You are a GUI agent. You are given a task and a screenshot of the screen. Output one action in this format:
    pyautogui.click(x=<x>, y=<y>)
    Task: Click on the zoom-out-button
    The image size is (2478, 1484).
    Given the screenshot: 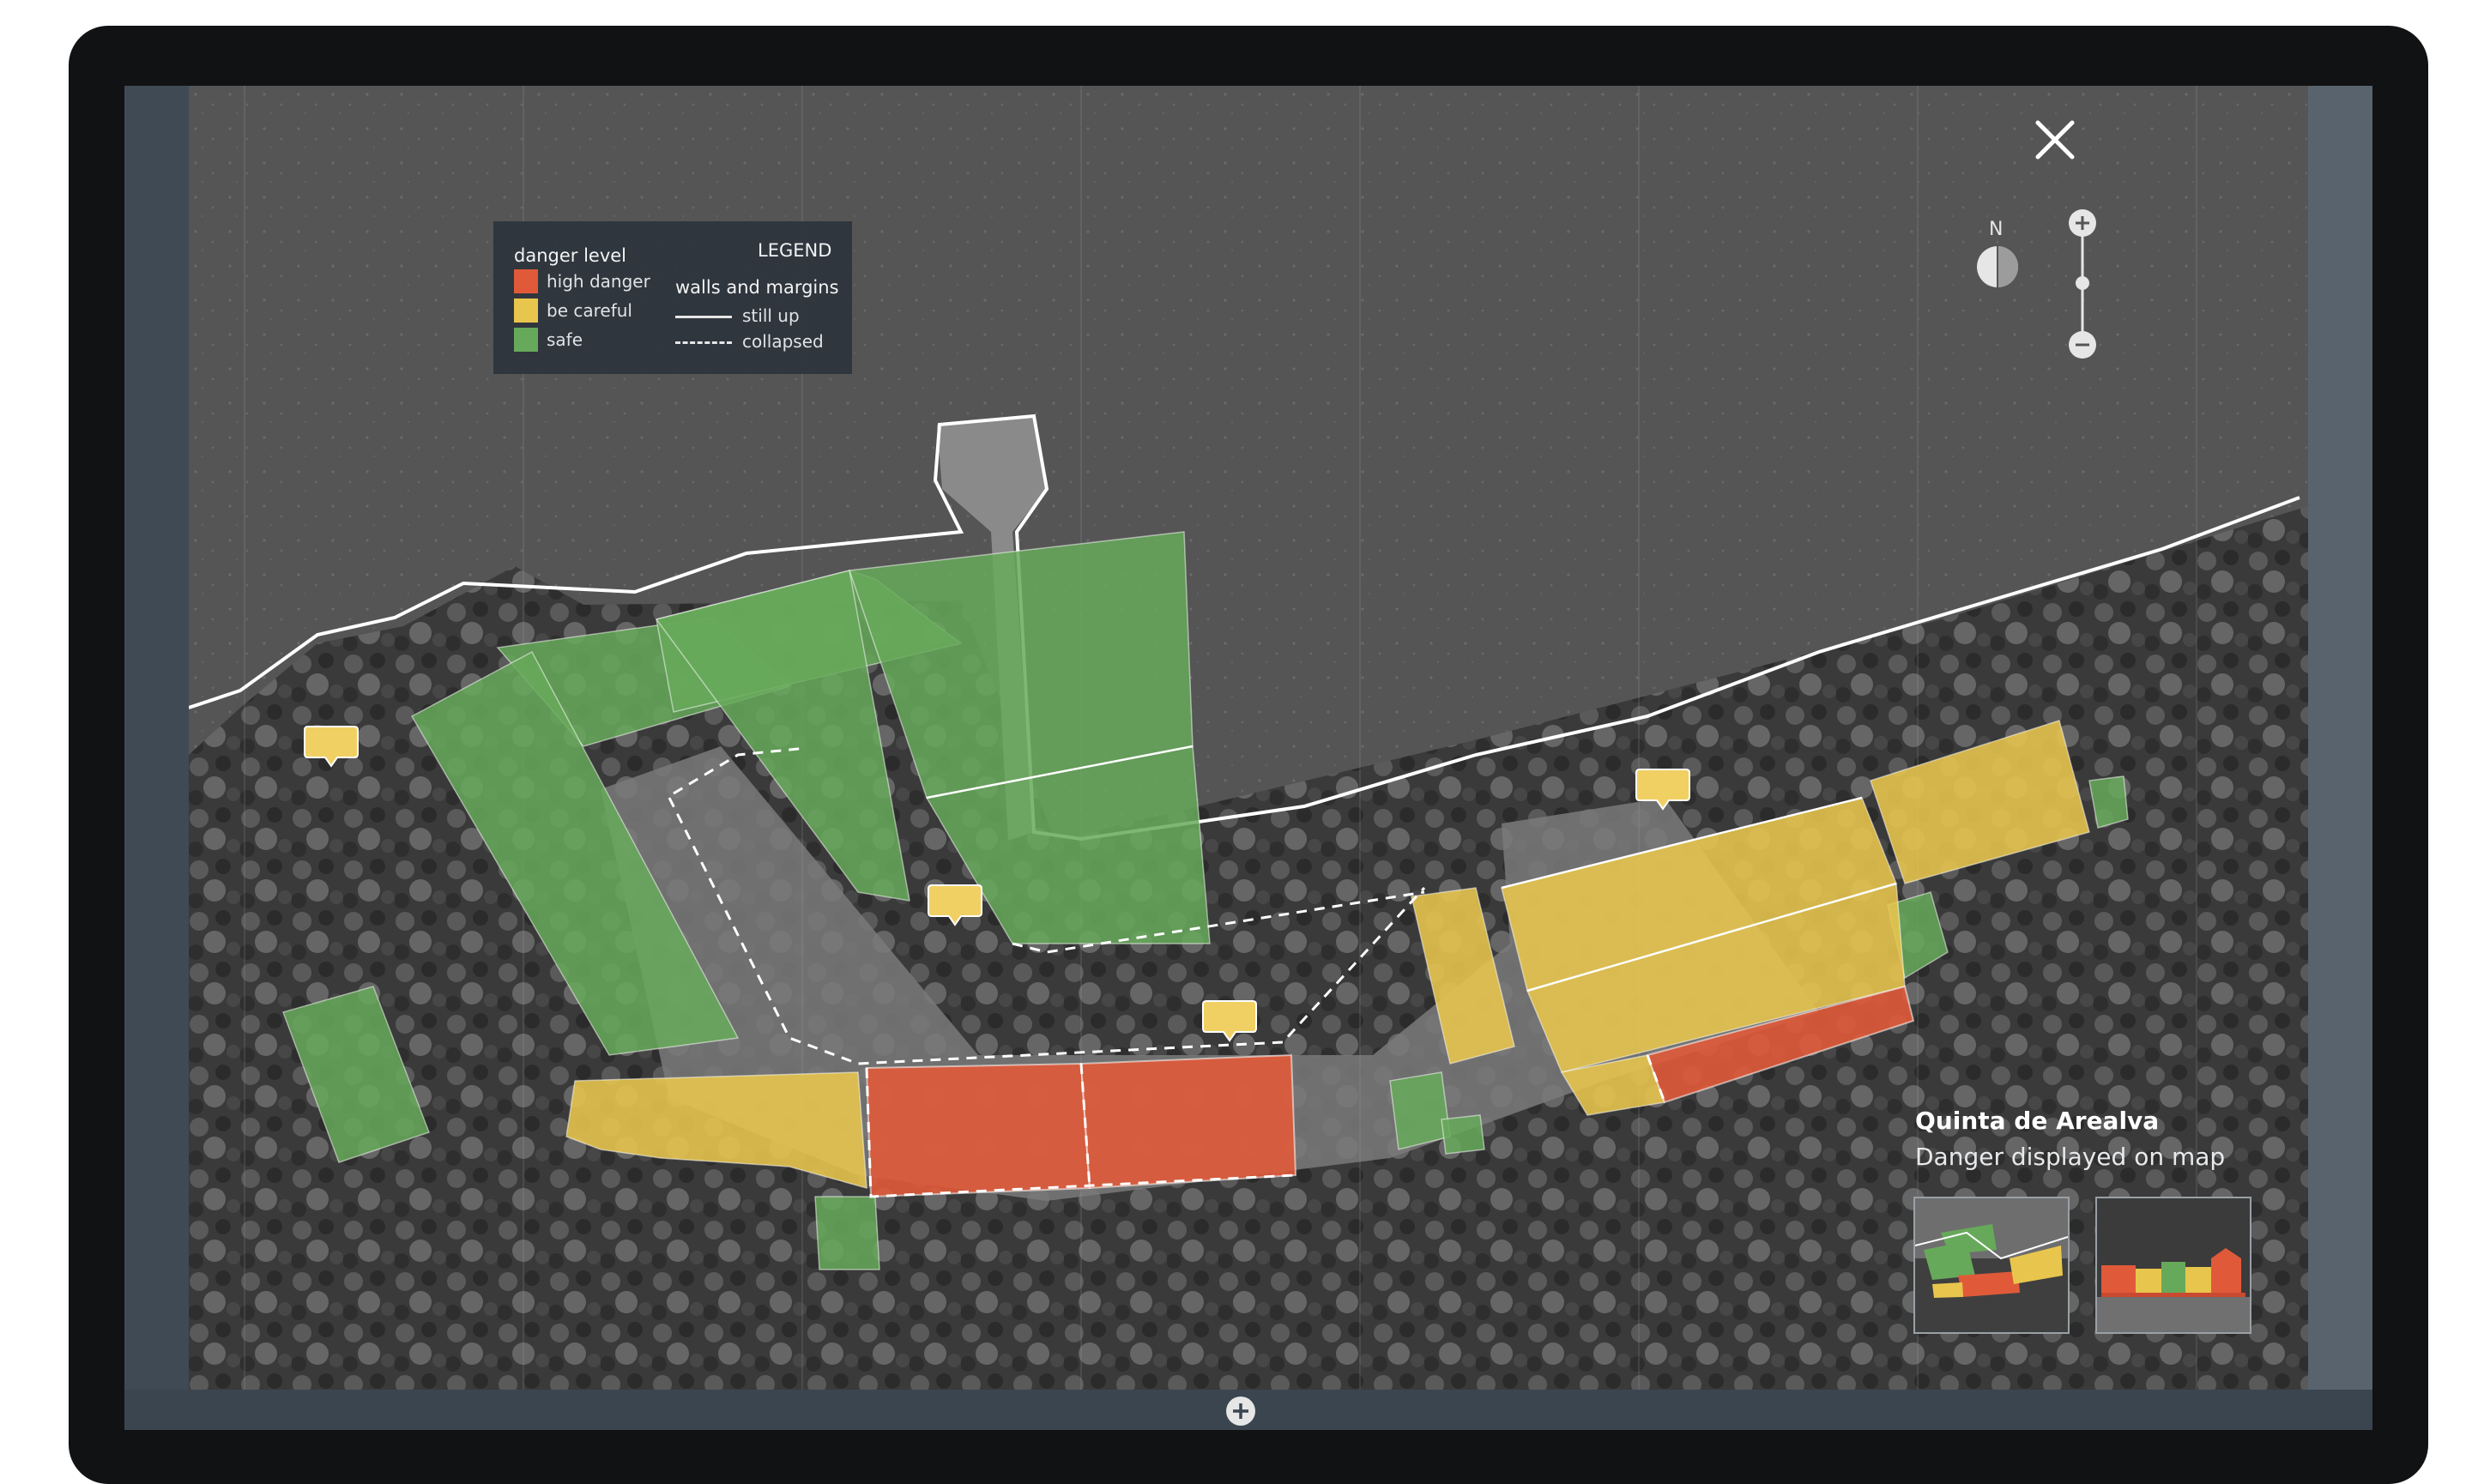 What is the action you would take?
    pyautogui.click(x=2082, y=344)
    